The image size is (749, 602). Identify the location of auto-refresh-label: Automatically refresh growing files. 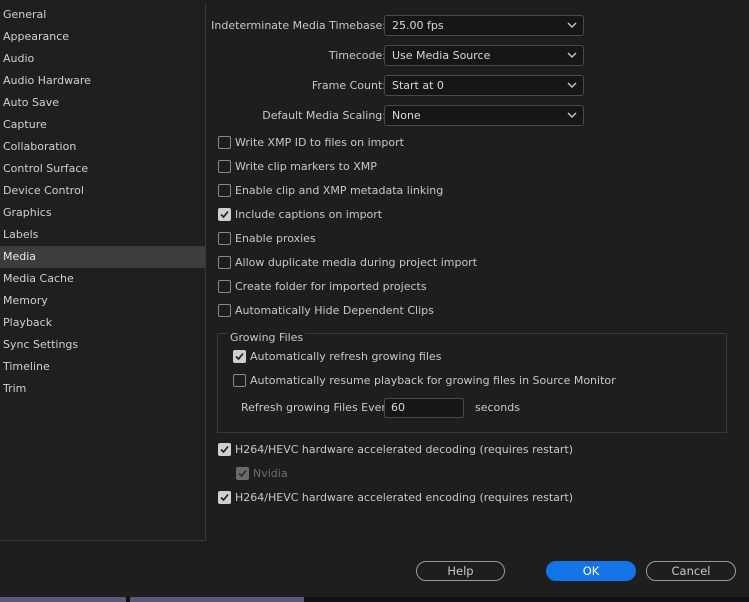
(346, 356).